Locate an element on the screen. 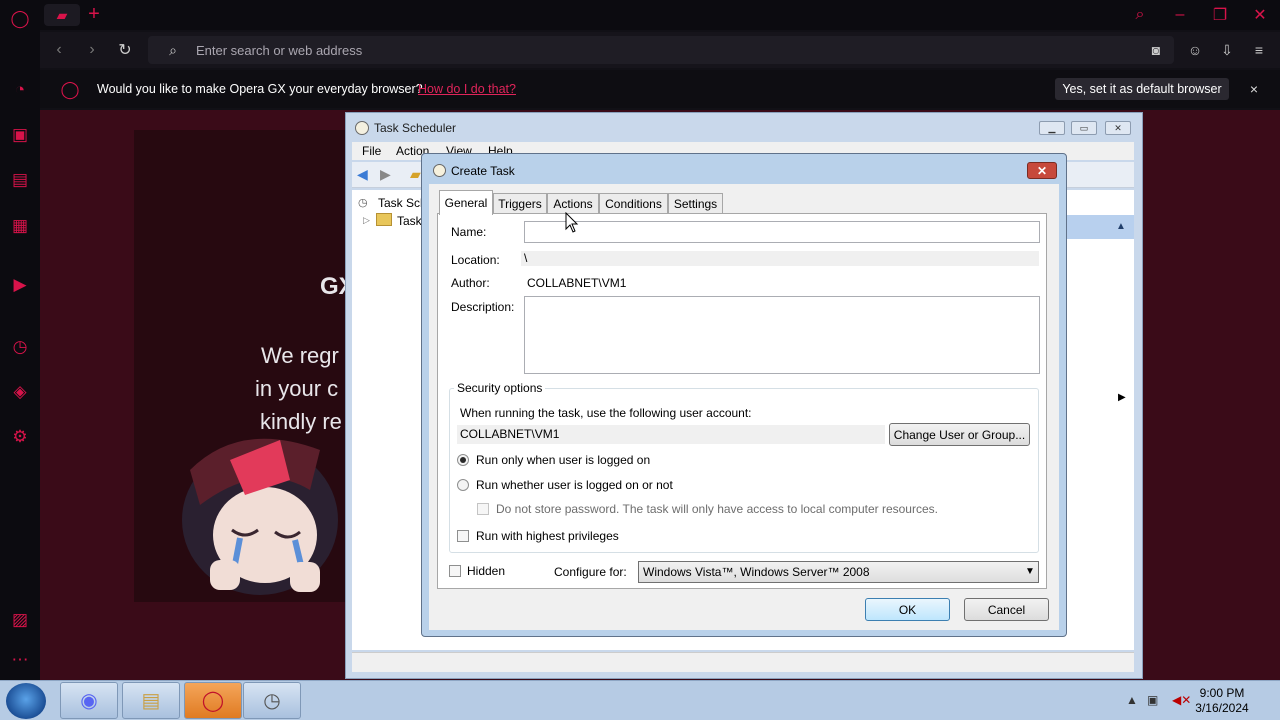  gamepad-icon: ▰ is located at coordinates (62, 14).